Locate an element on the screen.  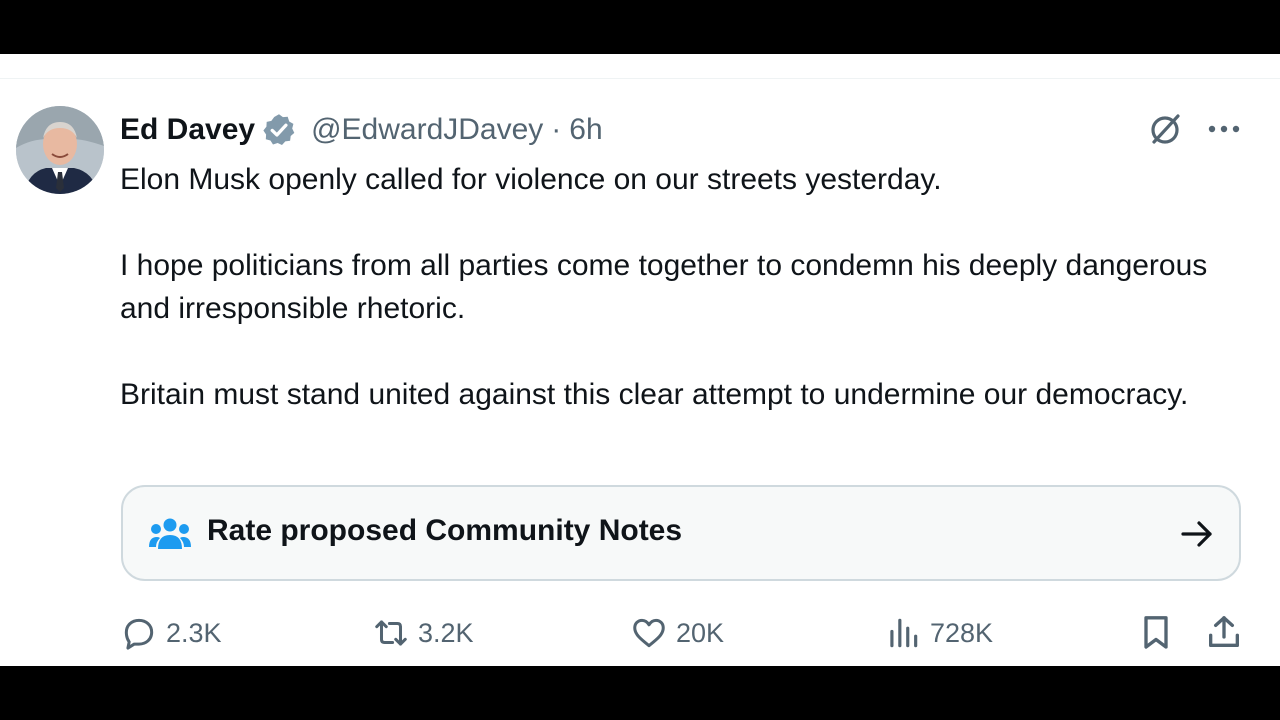
bookmark-icon is located at coordinates (1156, 632).